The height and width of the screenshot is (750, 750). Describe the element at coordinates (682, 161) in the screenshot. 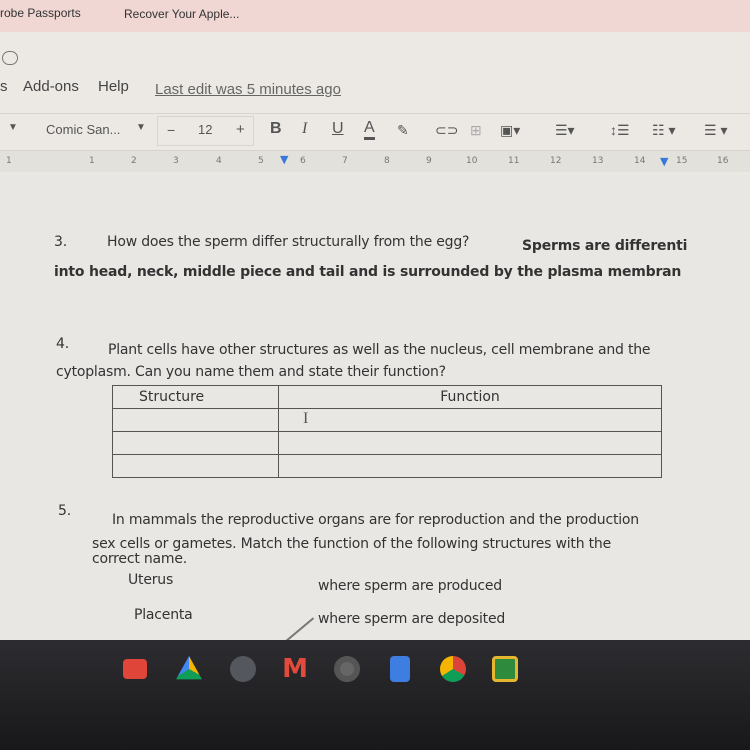

I see `ruler-tick: 15` at that location.